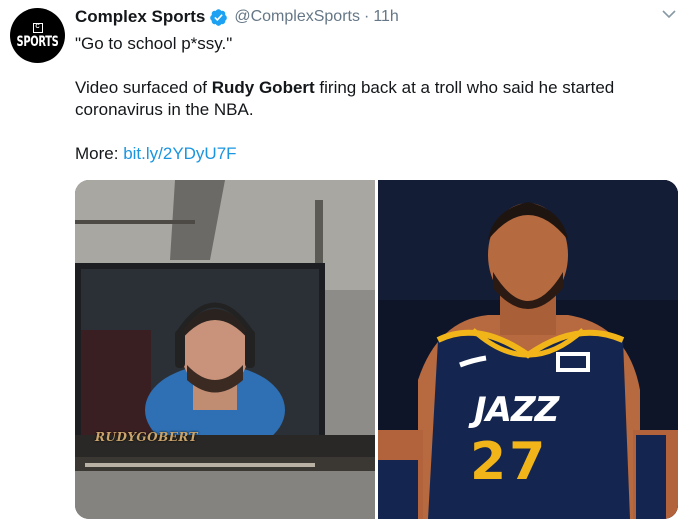 This screenshot has height=525, width=700. I want to click on display-name: Complex Sports, so click(140, 17).